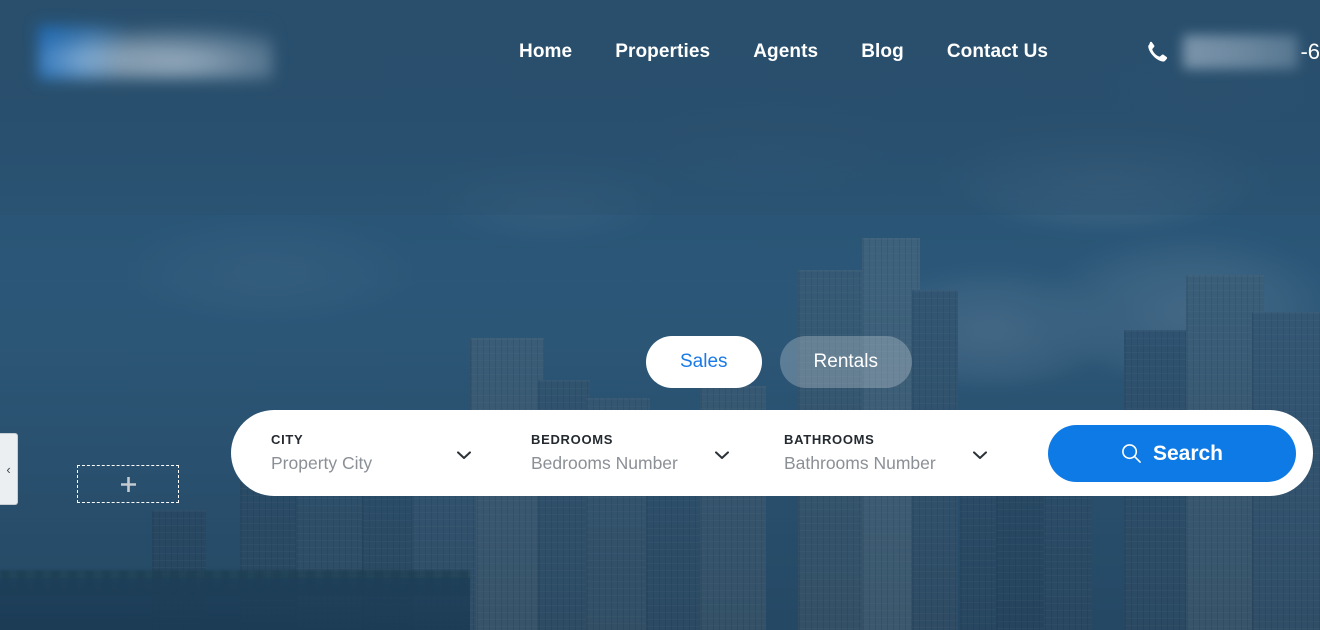  Describe the element at coordinates (572, 439) in the screenshot. I see `bedrooms-label: BEDROOMS` at that location.